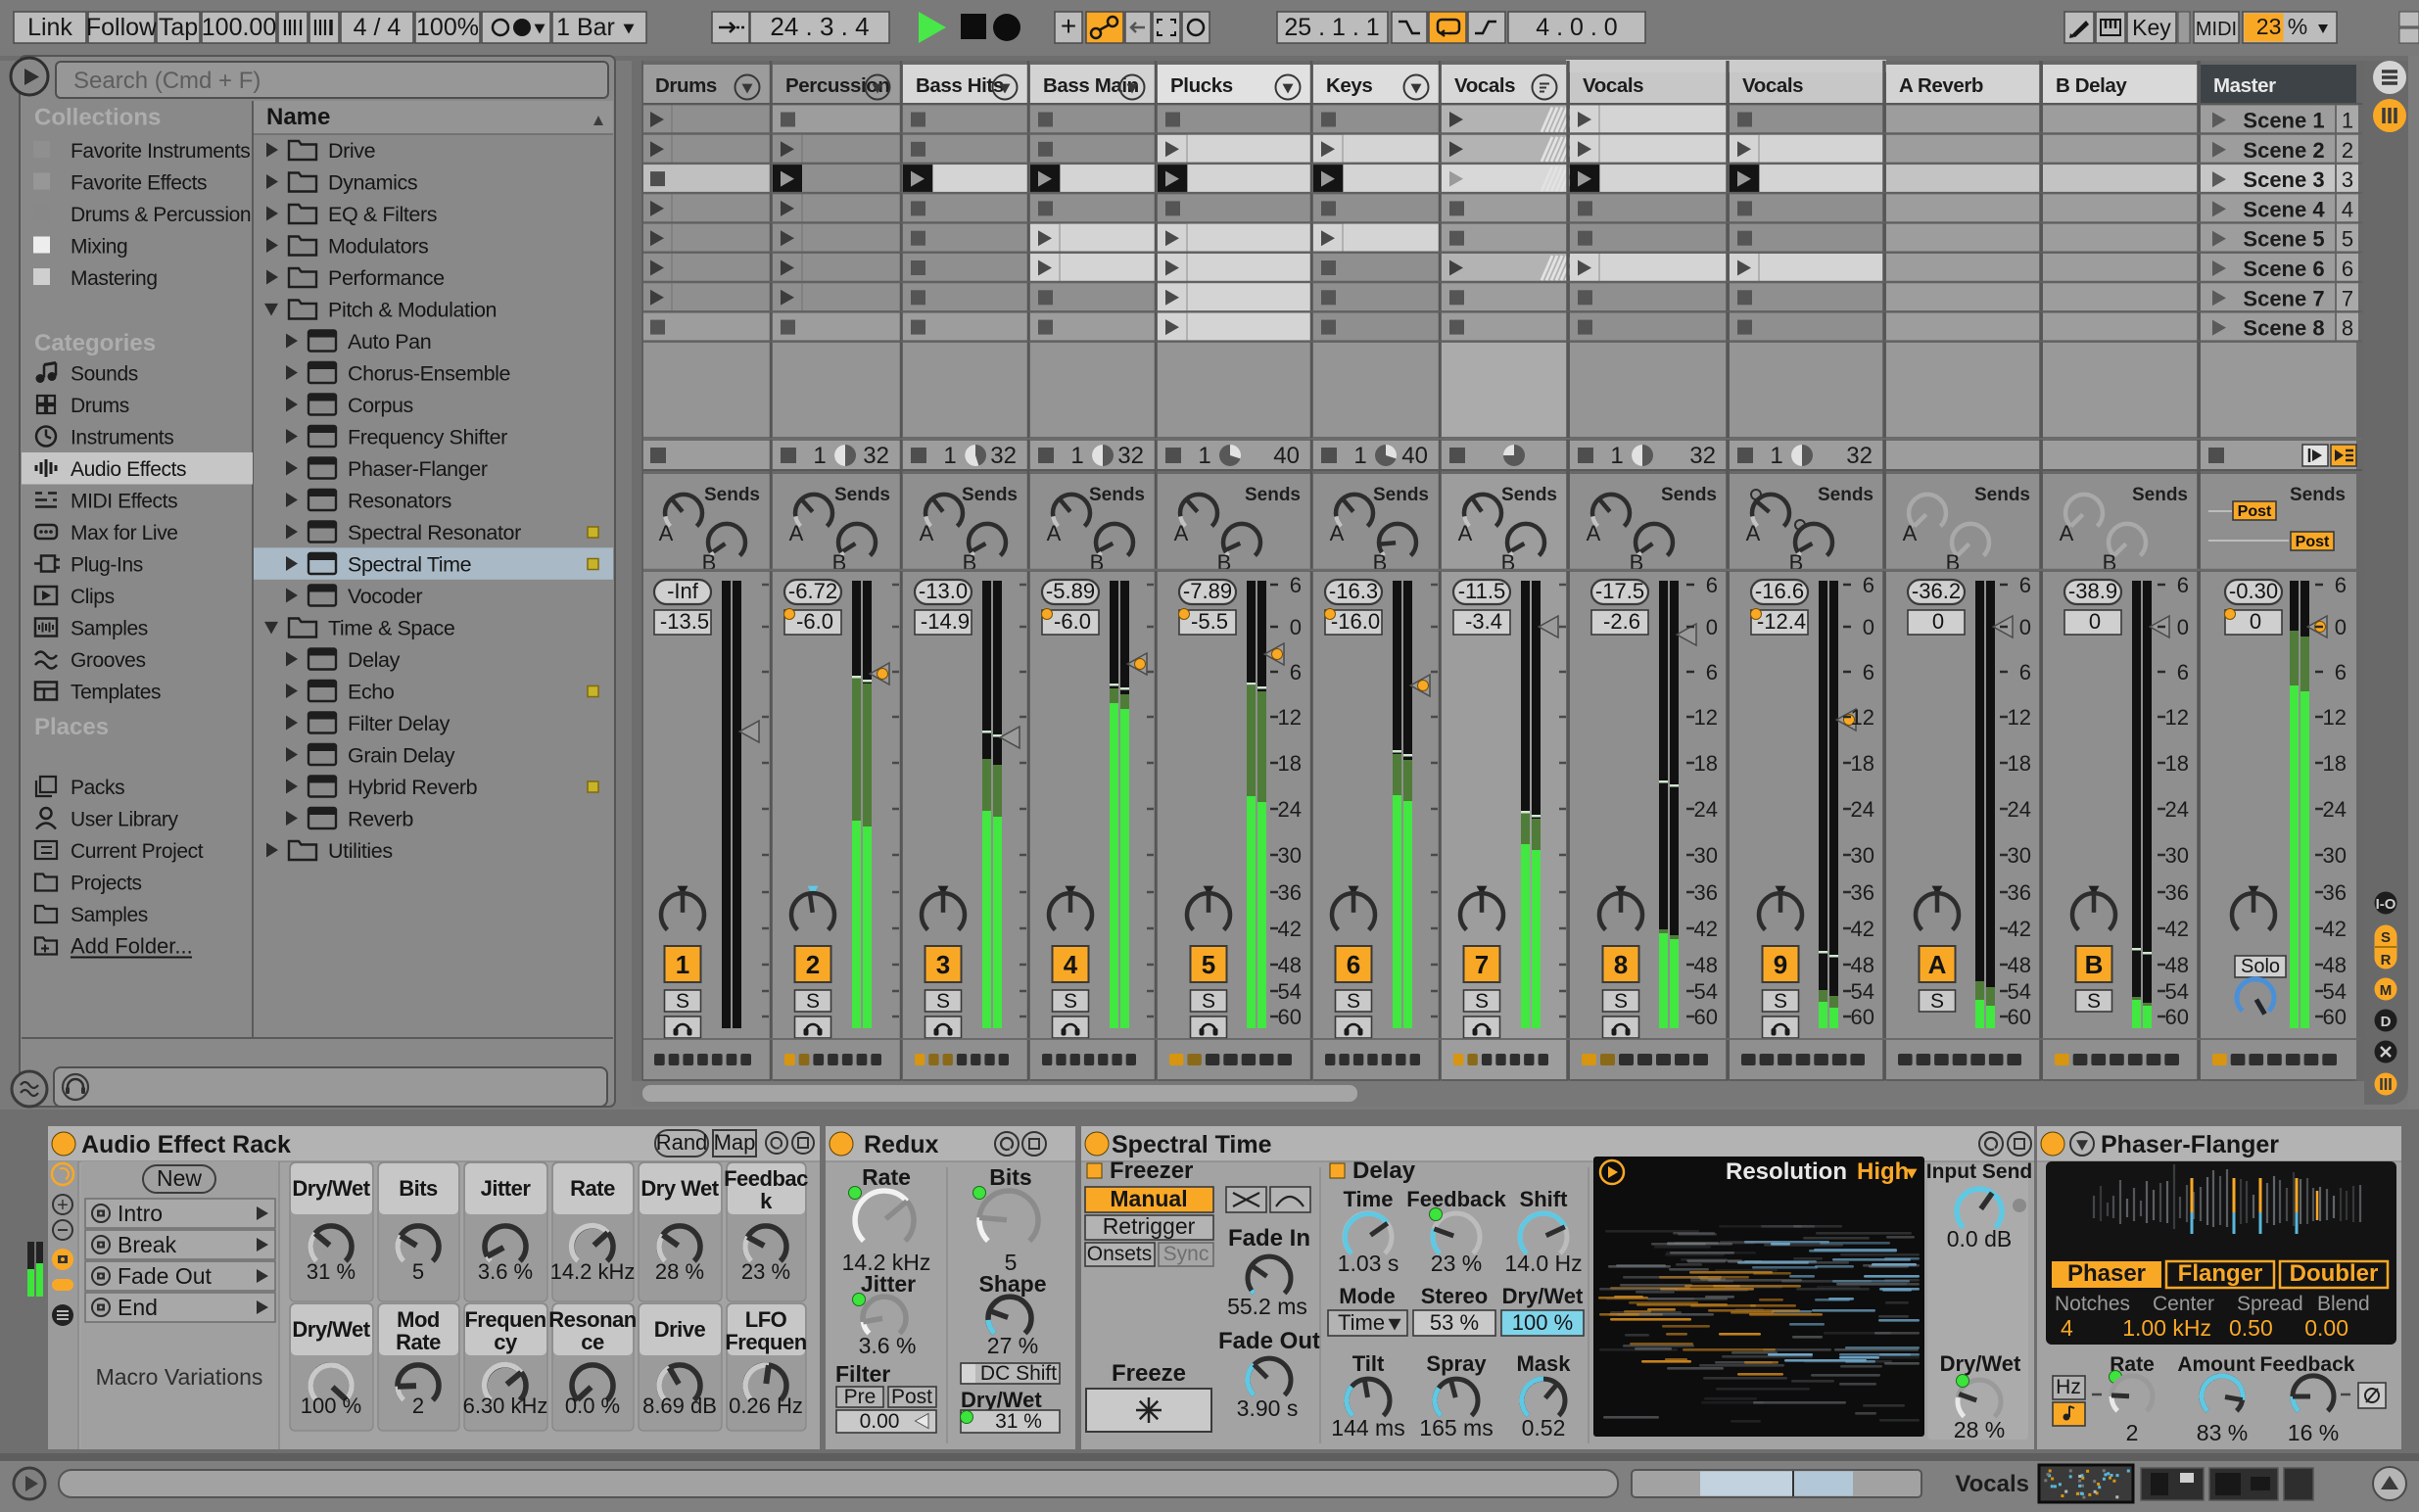  I want to click on svg-text: 0.50, so click(2251, 1328).